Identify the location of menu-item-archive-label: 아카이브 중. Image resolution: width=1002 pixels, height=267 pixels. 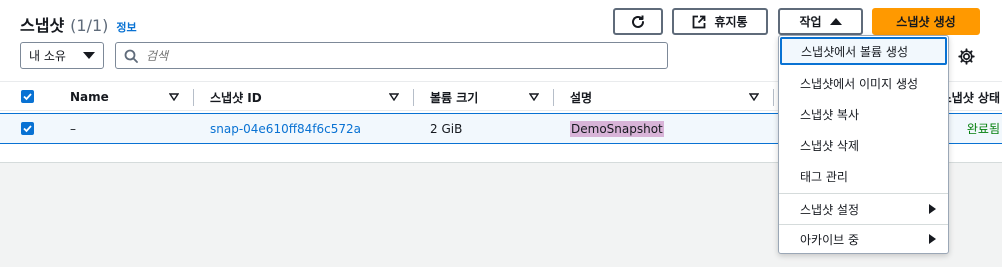
(830, 239).